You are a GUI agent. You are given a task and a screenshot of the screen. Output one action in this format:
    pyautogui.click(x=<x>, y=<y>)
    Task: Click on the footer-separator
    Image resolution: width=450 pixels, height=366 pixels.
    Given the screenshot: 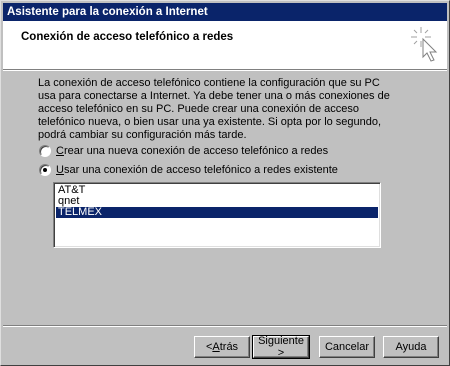 What is the action you would take?
    pyautogui.click(x=225, y=326)
    